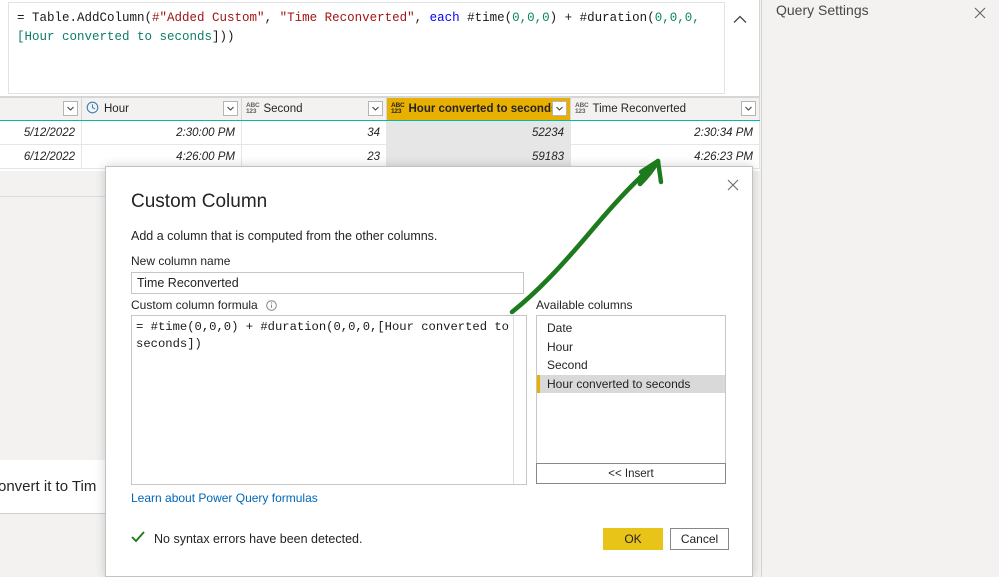  Describe the element at coordinates (479, 156) in the screenshot. I see `cell-hour-converted: 59183` at that location.